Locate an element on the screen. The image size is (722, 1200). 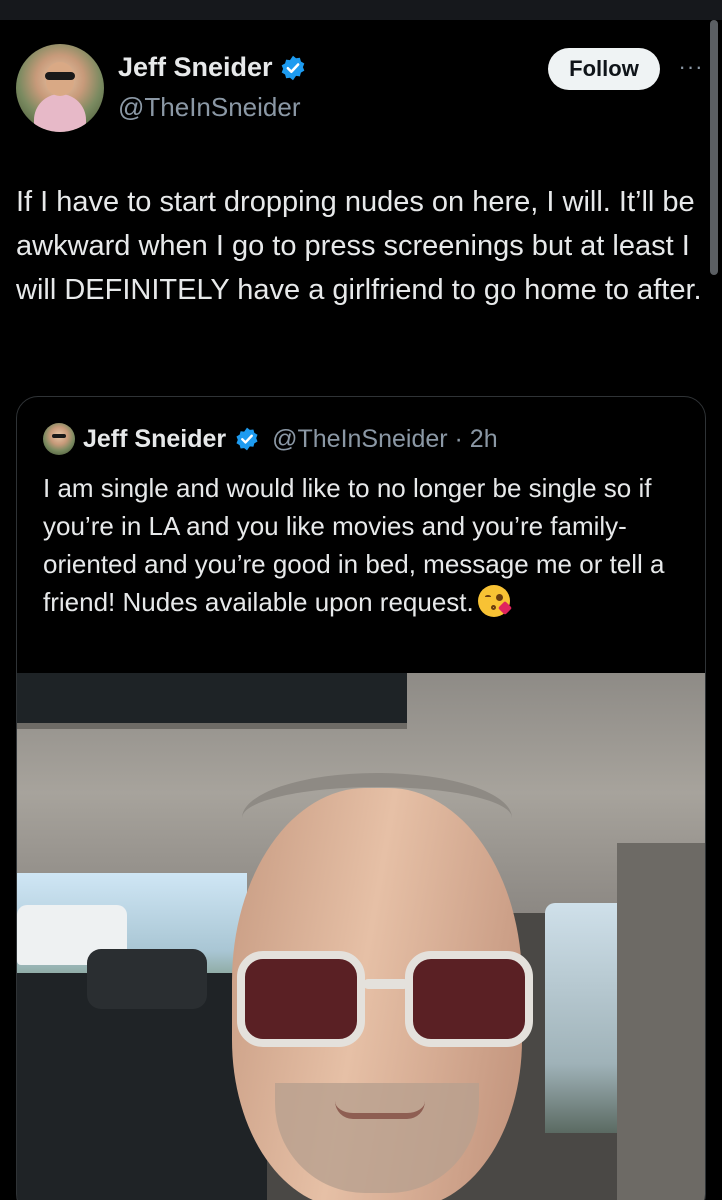
left-lens is located at coordinates (301, 999).